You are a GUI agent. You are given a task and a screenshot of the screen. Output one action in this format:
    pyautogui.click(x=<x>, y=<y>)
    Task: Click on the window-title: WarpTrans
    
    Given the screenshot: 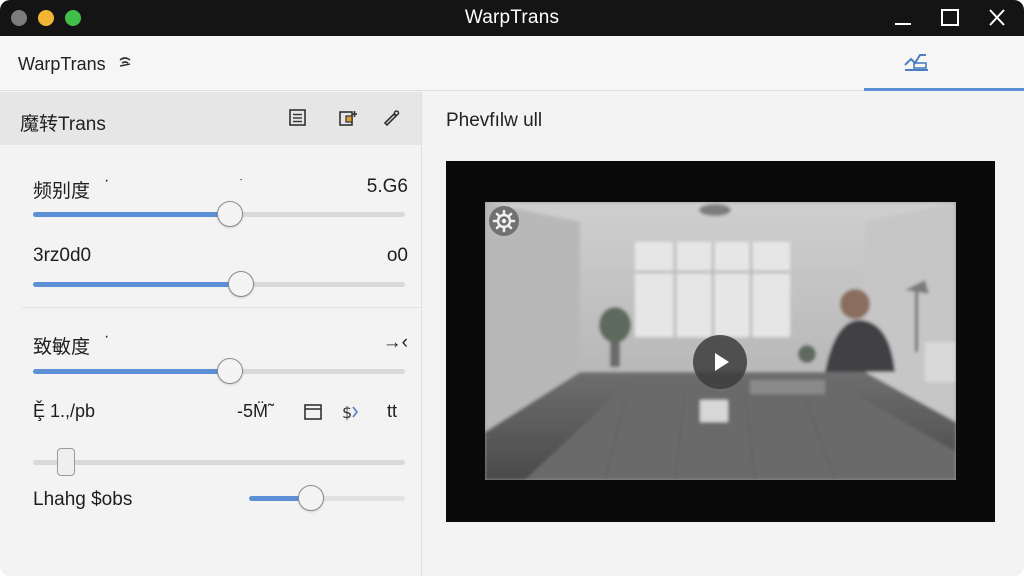 What is the action you would take?
    pyautogui.click(x=512, y=17)
    